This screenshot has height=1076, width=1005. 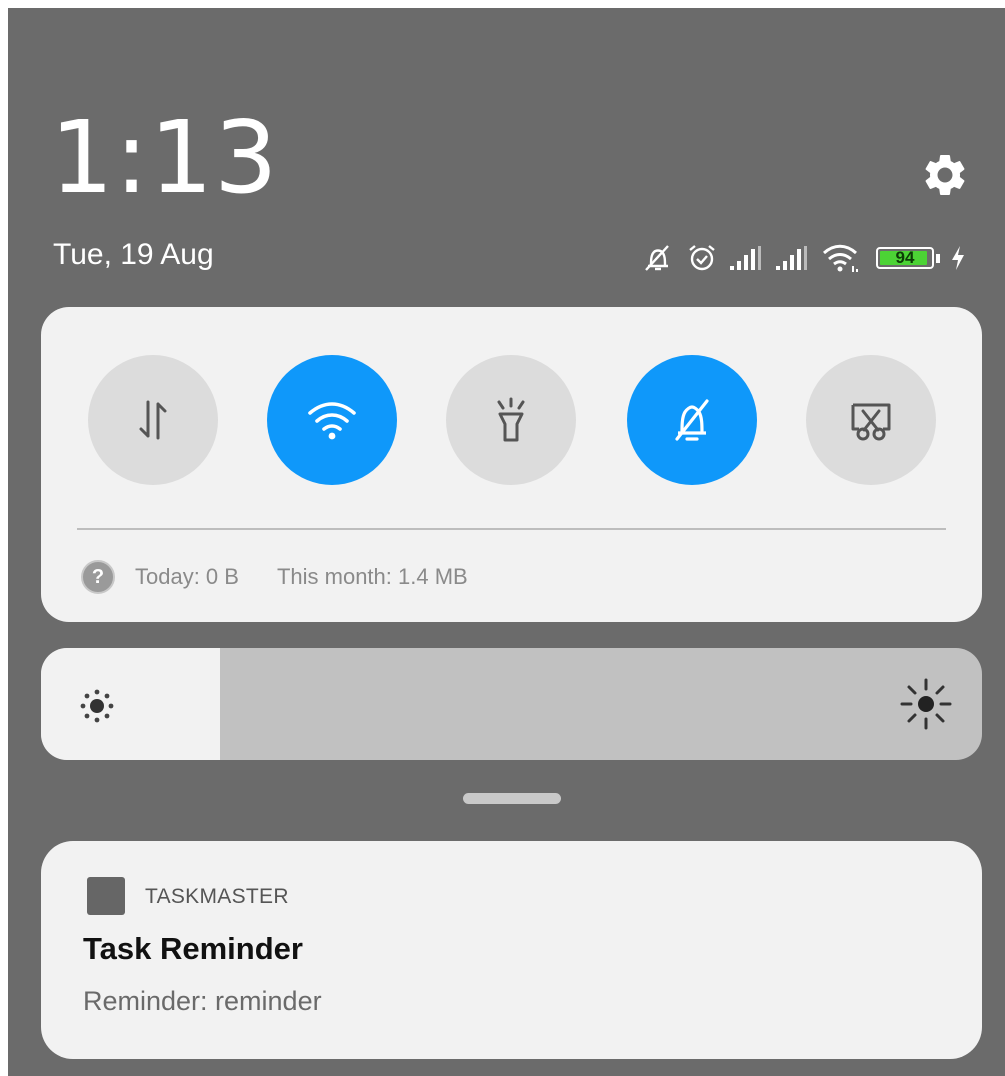 I want to click on data-usage-row: ? Today: 0 B This month: 1.4 MB, so click(x=274, y=577).